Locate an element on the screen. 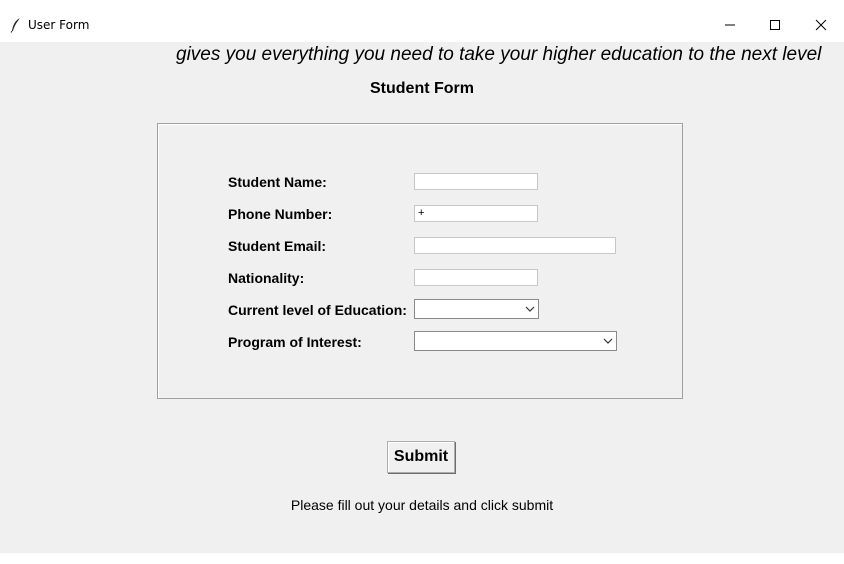 The height and width of the screenshot is (564, 844). phone-number-label: Phone Number: is located at coordinates (280, 214).